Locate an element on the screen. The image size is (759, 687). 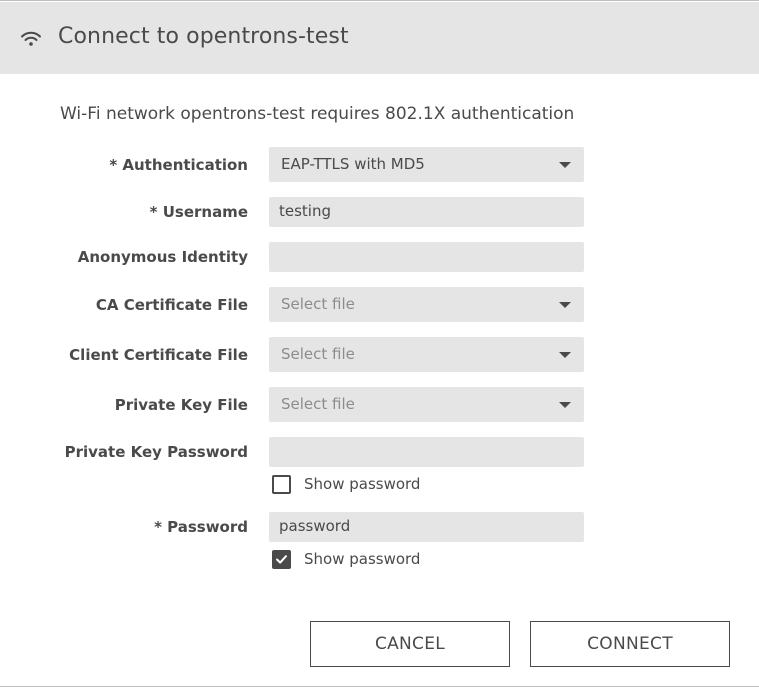
password-input: password is located at coordinates (426, 527).